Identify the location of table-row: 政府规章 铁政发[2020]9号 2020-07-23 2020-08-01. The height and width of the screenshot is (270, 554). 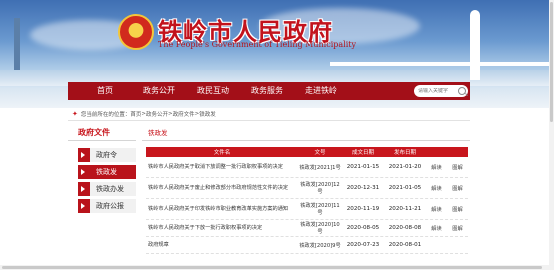
(307, 245).